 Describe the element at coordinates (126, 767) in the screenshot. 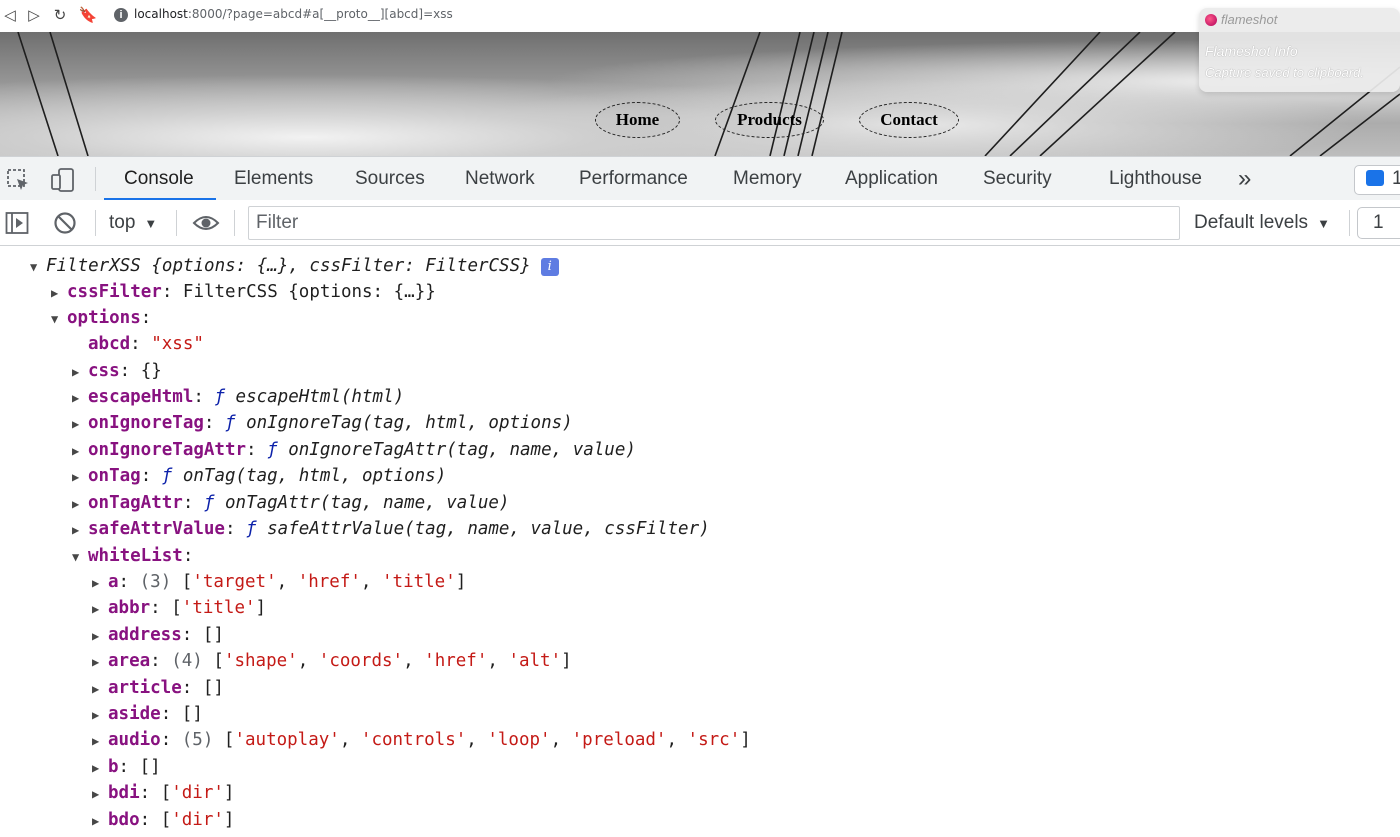

I see `whitelist-item-b: ▶ b: []` at that location.